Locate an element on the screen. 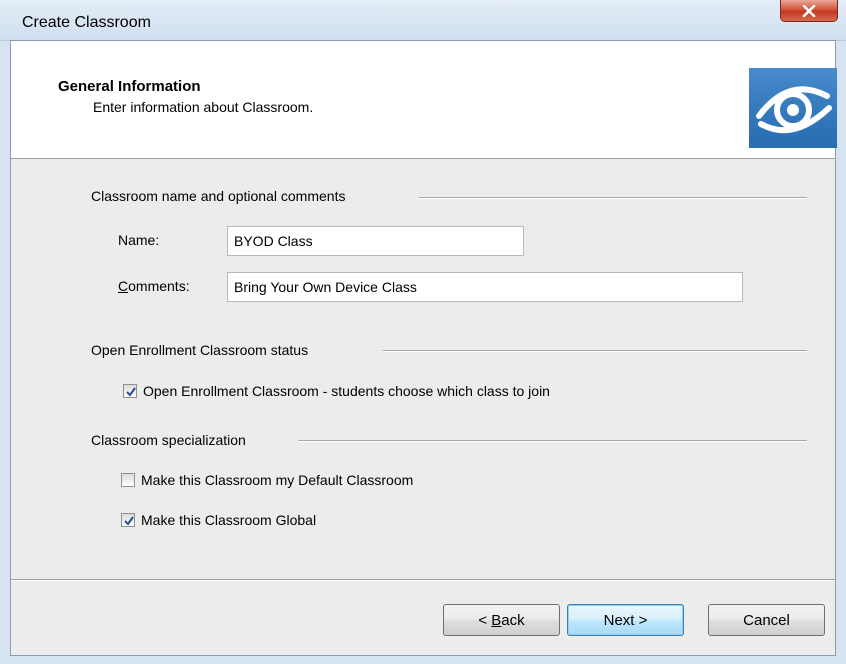 This screenshot has height=664, width=846. close-icon is located at coordinates (809, 10).